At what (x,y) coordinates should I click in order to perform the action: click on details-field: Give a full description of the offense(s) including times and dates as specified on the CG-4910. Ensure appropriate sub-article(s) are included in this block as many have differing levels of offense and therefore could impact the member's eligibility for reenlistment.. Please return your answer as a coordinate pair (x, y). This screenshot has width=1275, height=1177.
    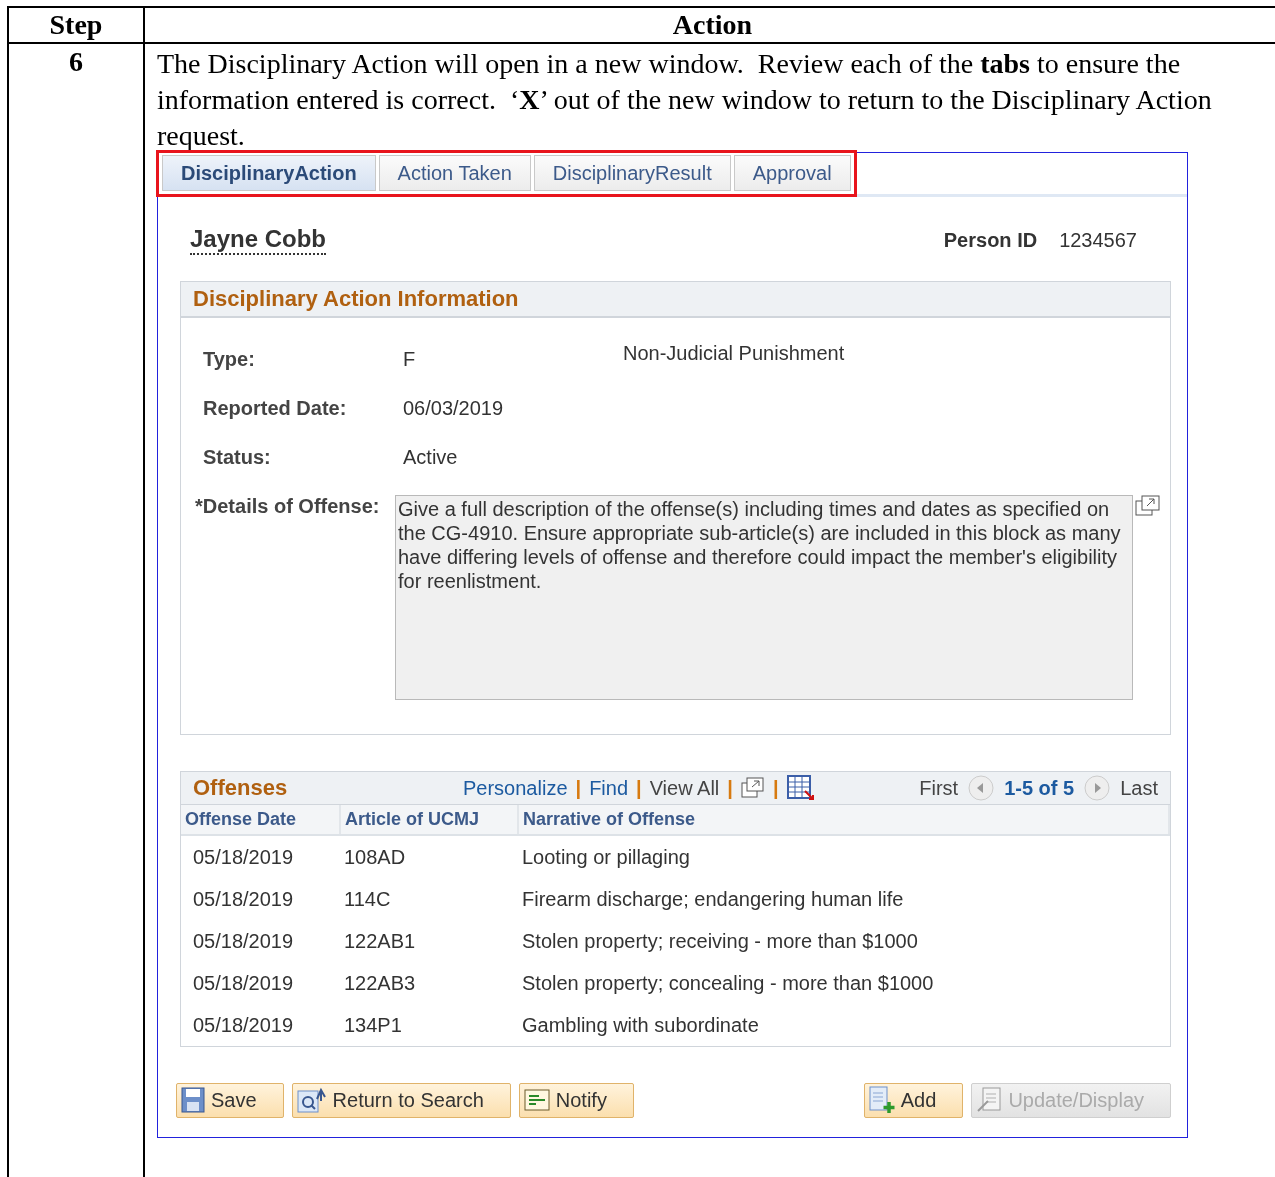
    Looking at the image, I should click on (764, 597).